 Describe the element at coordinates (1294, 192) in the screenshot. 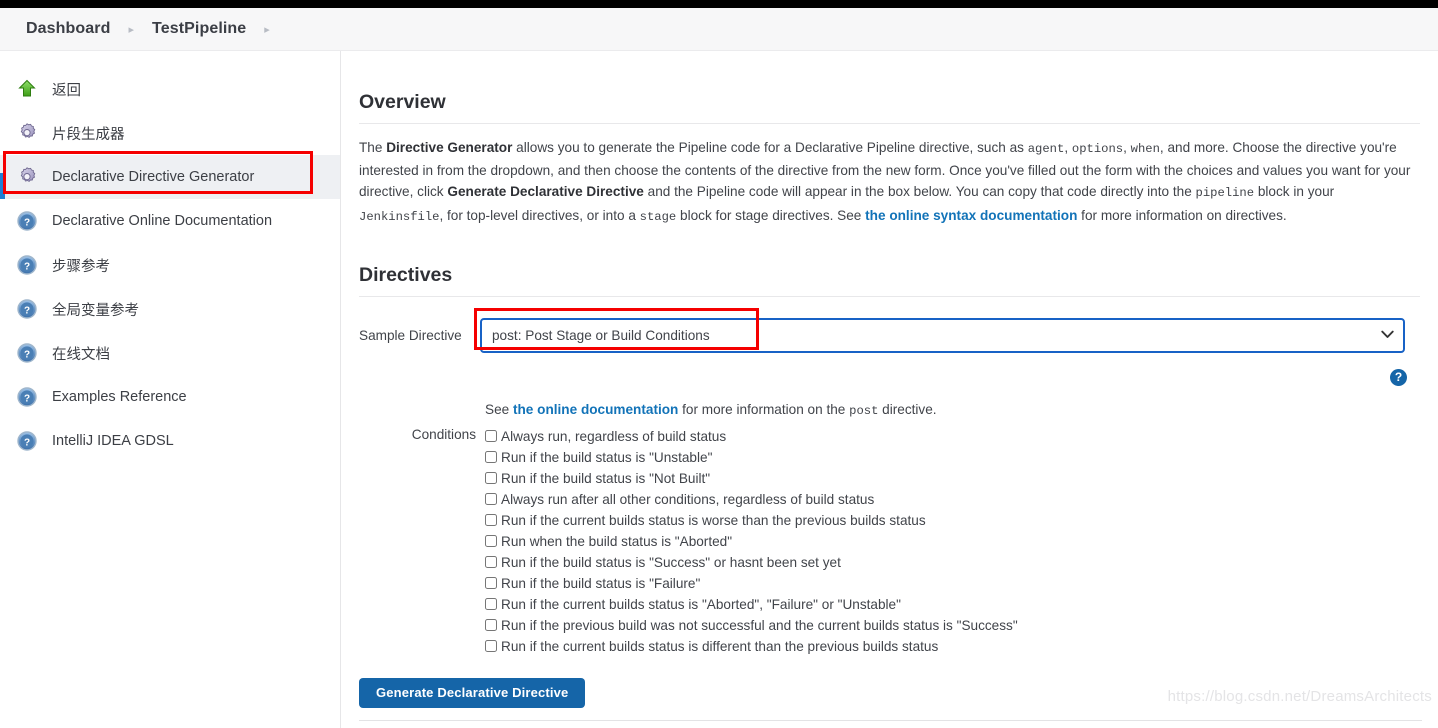

I see `ov-g: block in your` at that location.